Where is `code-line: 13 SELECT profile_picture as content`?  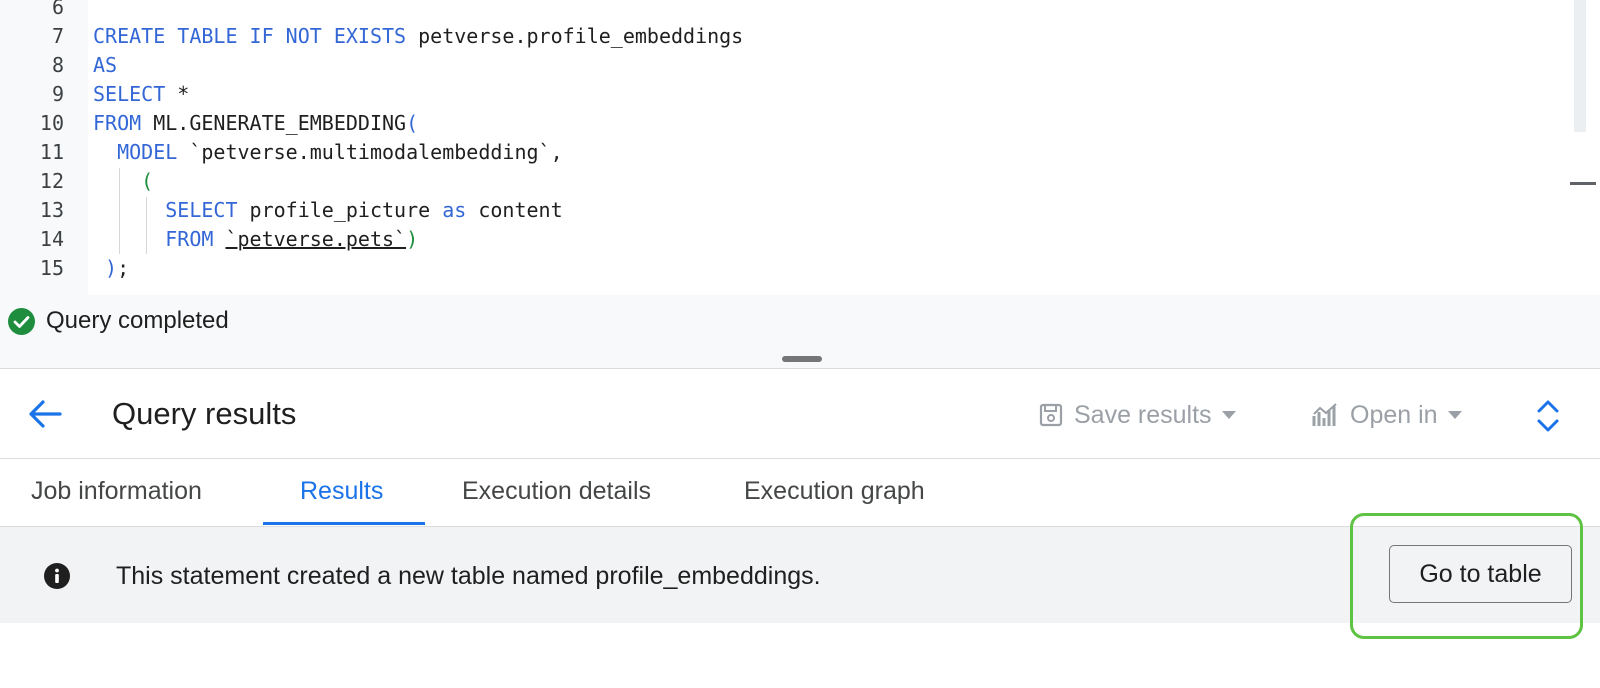 code-line: 13 SELECT profile_picture as content is located at coordinates (780, 210).